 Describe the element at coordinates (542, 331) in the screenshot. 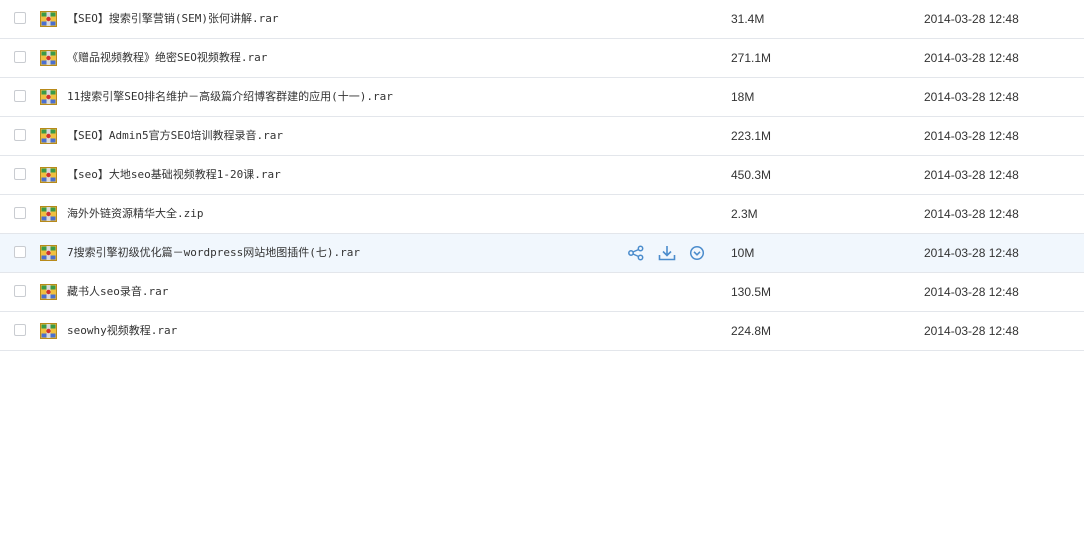

I see `file-row: seowhy视频教程.rar 224.8M 2014-03-28 12:48` at that location.